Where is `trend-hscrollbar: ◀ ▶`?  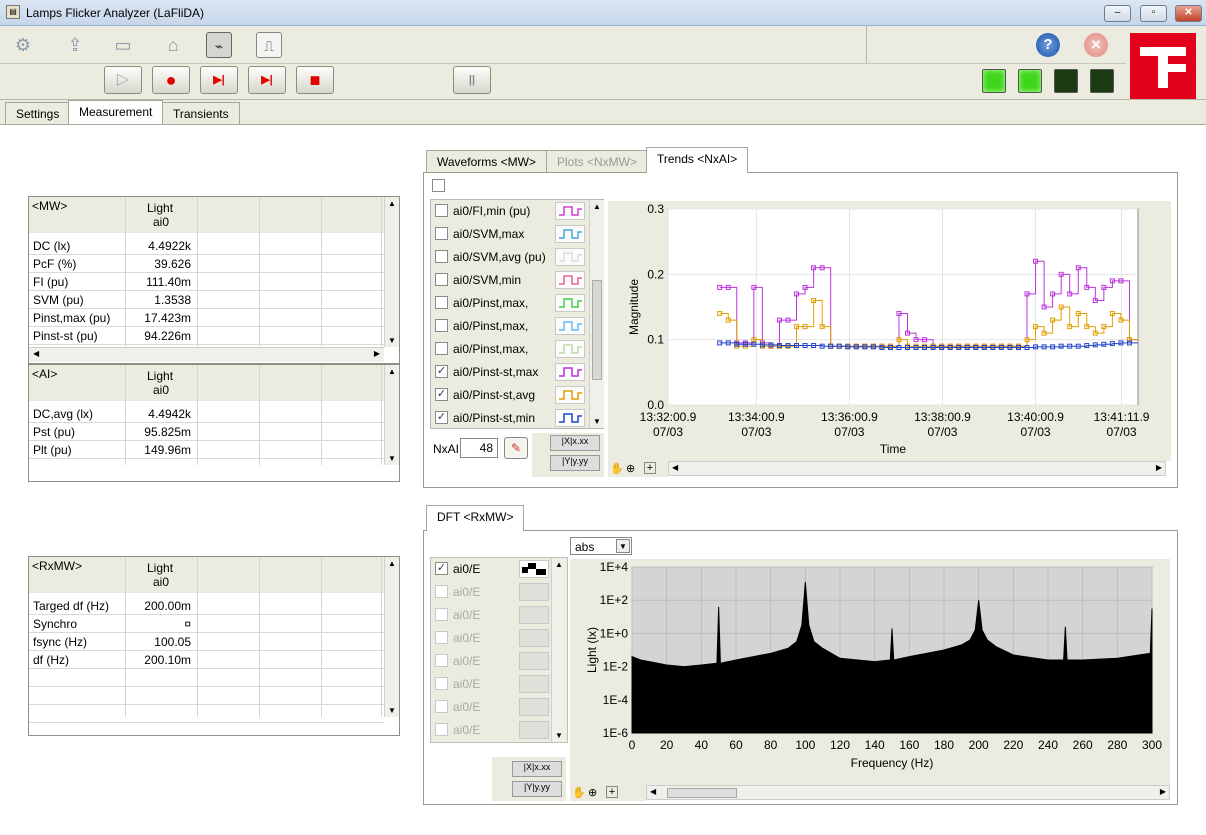
trend-hscrollbar: ◀ ▶ is located at coordinates (917, 468).